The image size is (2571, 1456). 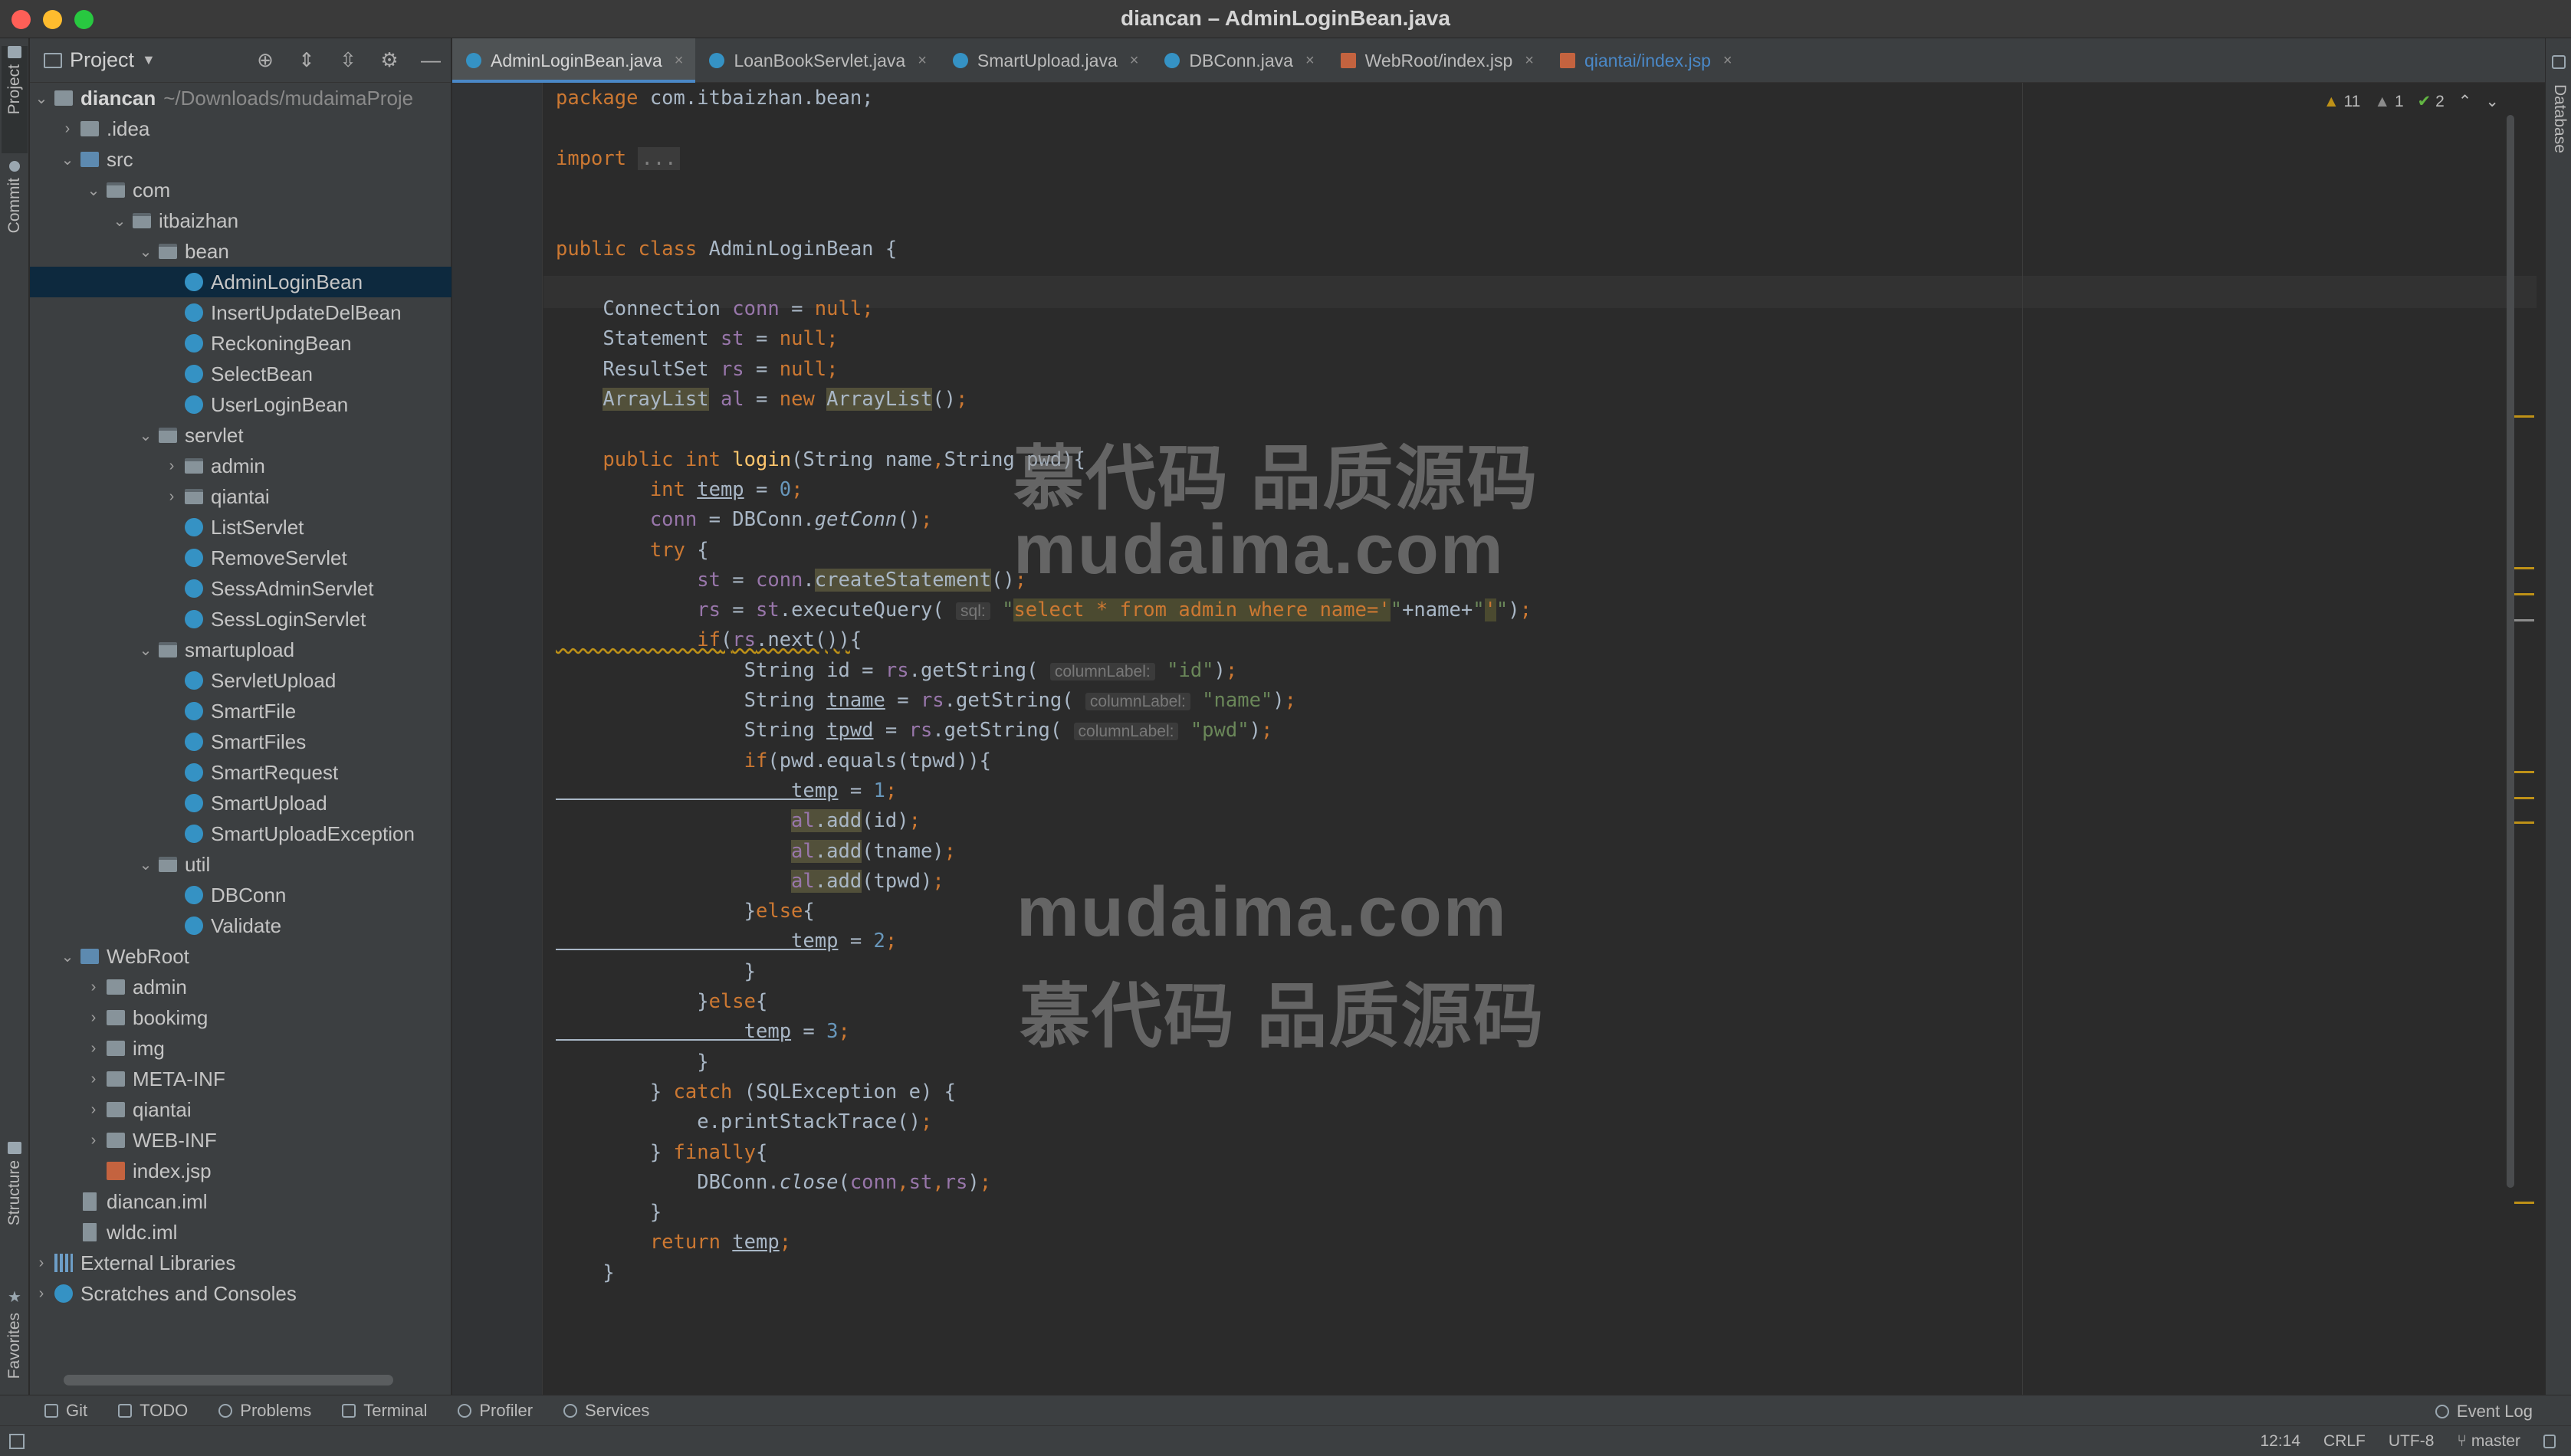 I want to click on tree-item: › WEB-INF, so click(x=240, y=1140).